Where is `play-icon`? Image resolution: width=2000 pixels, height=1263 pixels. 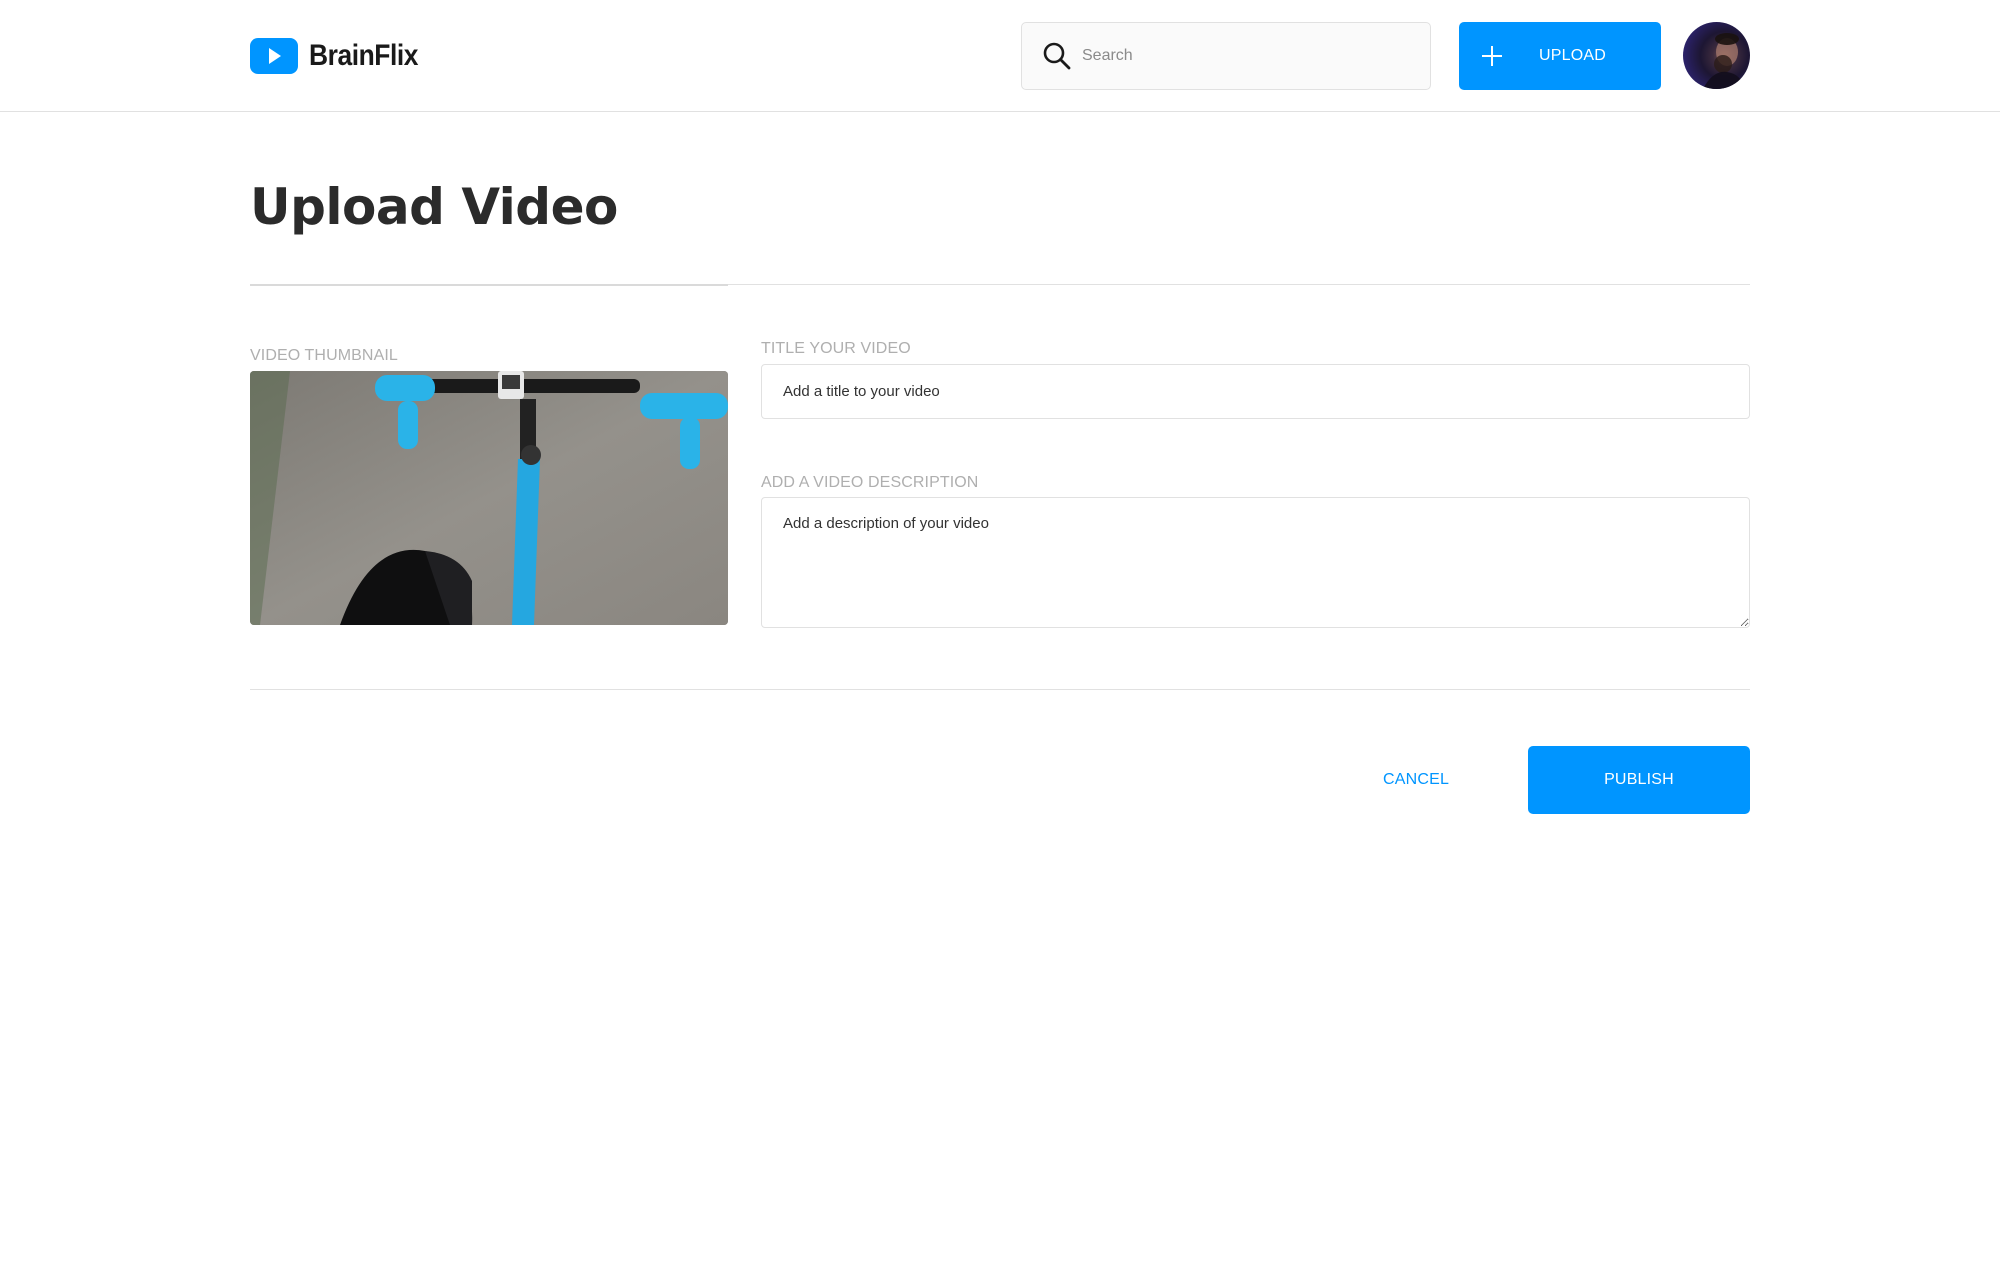
play-icon is located at coordinates (274, 56).